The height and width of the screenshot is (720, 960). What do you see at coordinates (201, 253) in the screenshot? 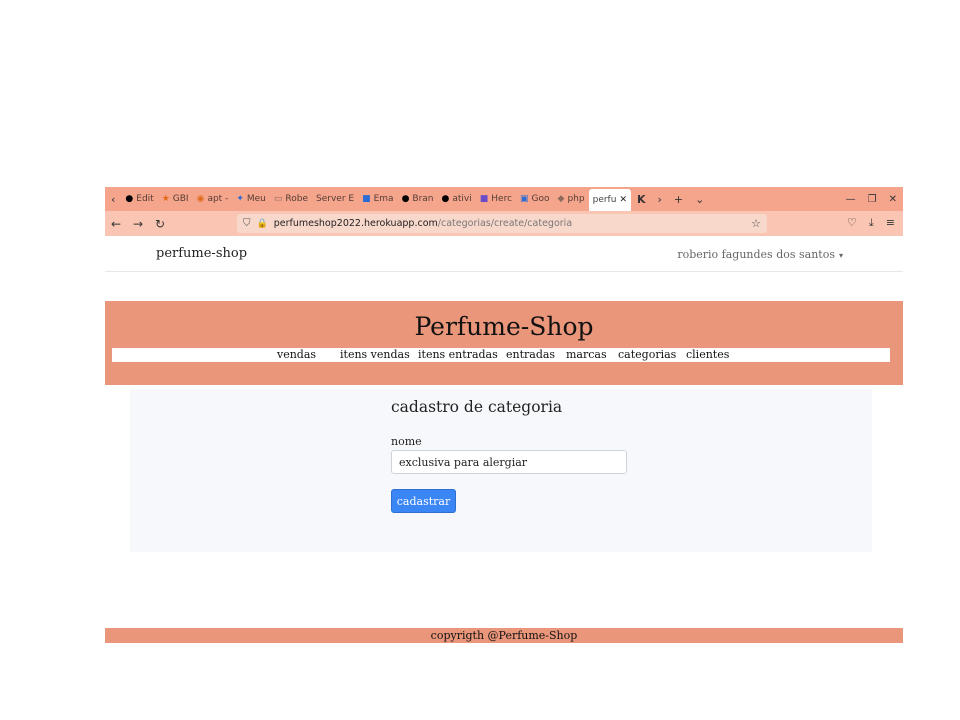
I see `brand-link: perfume-shop` at bounding box center [201, 253].